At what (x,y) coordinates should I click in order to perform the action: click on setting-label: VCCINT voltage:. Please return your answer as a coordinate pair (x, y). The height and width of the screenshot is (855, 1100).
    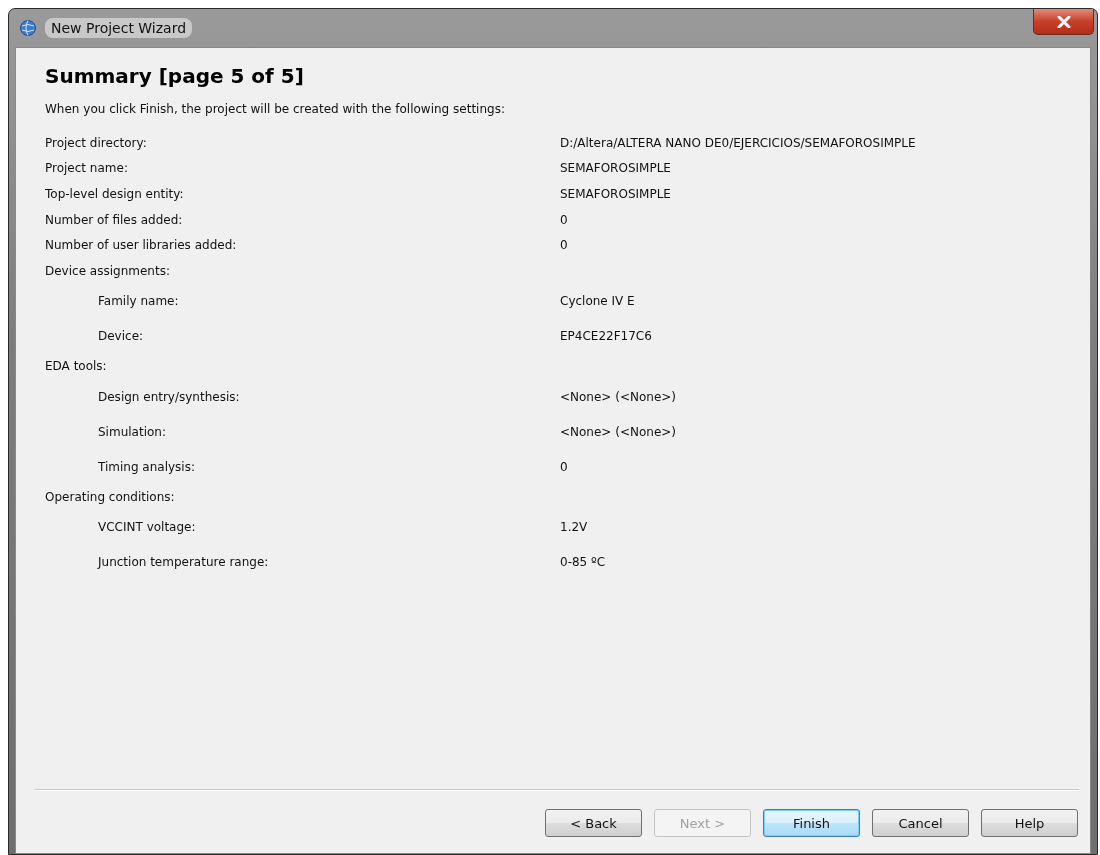
    Looking at the image, I should click on (147, 527).